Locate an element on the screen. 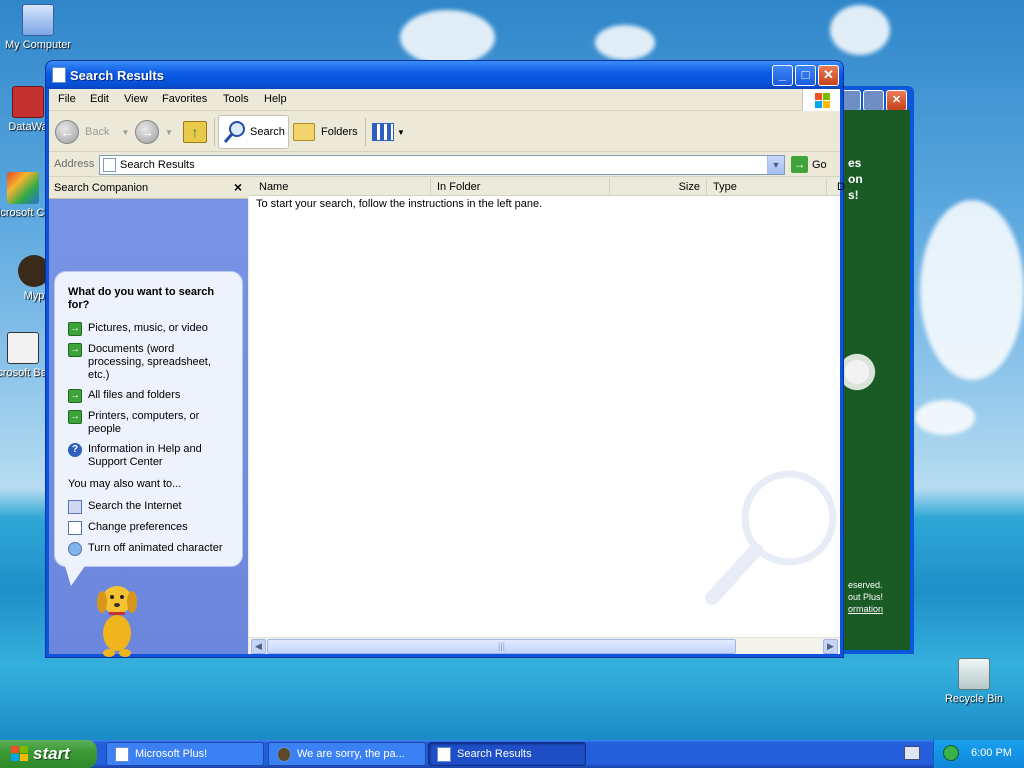 The image size is (1024, 768). desktop-icon-label: My Computer is located at coordinates (38, 45).